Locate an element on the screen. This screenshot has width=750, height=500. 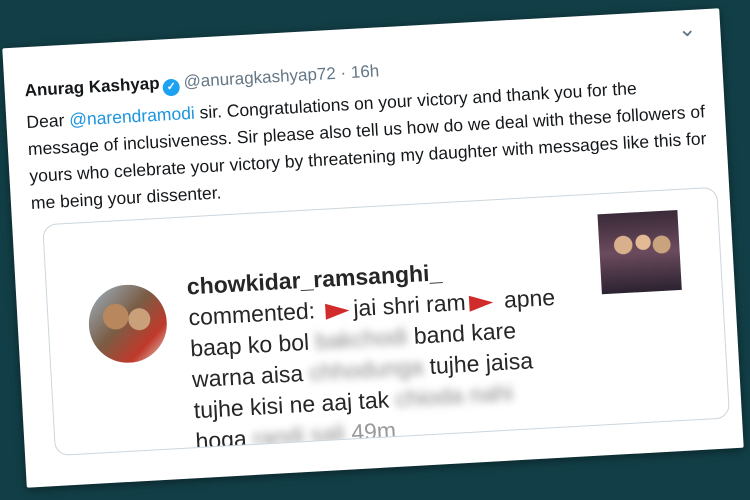
comment-band-kare: band kare is located at coordinates (465, 333).